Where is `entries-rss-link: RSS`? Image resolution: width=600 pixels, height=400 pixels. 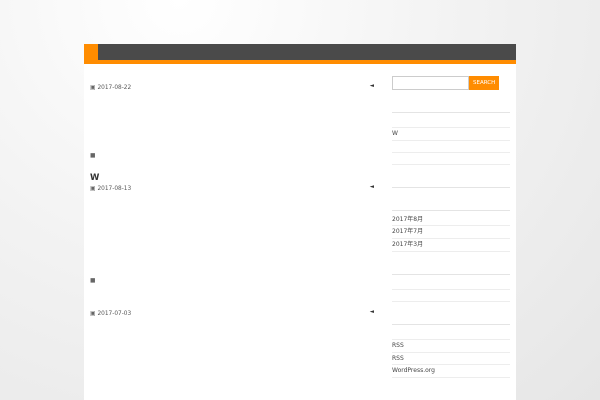
entries-rss-link: RSS is located at coordinates (451, 346).